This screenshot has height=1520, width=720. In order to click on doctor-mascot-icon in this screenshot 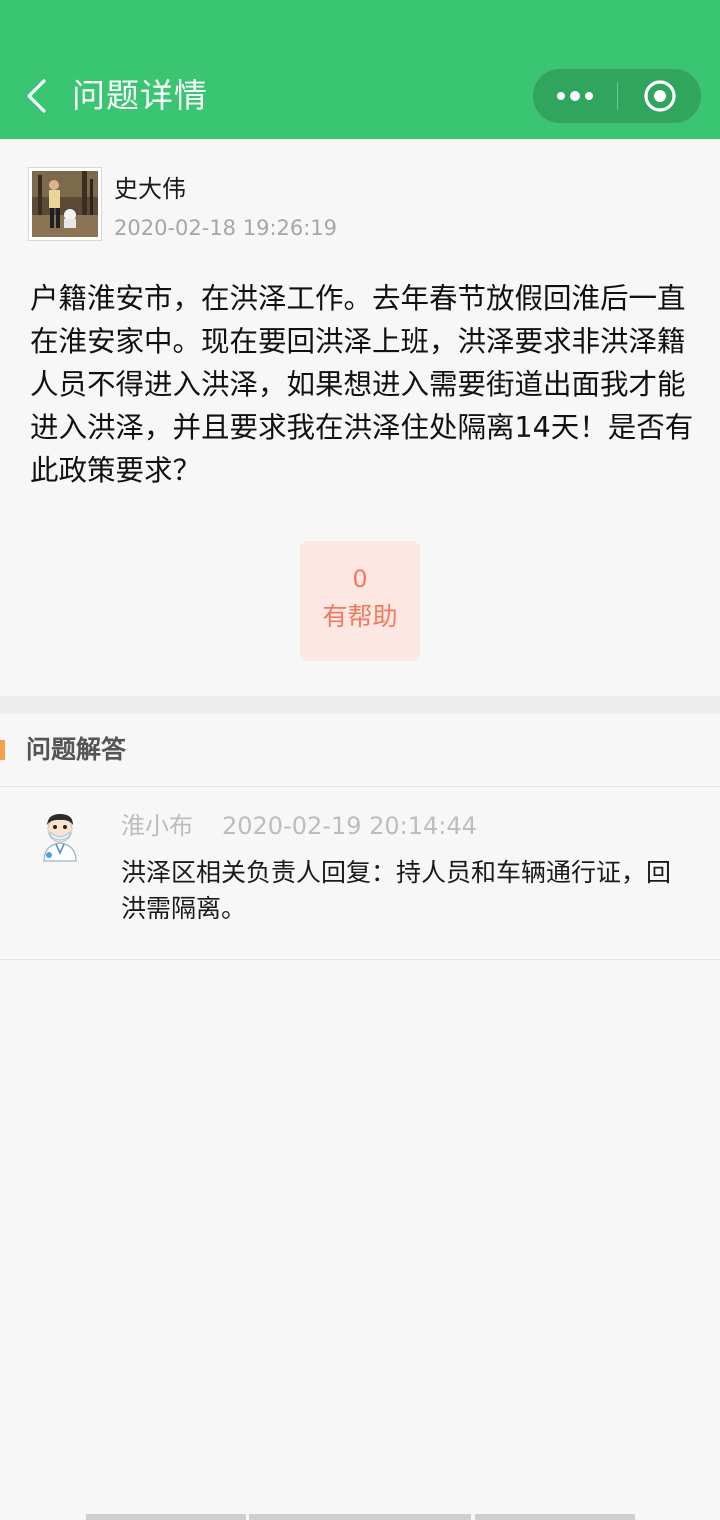, I will do `click(60, 838)`.